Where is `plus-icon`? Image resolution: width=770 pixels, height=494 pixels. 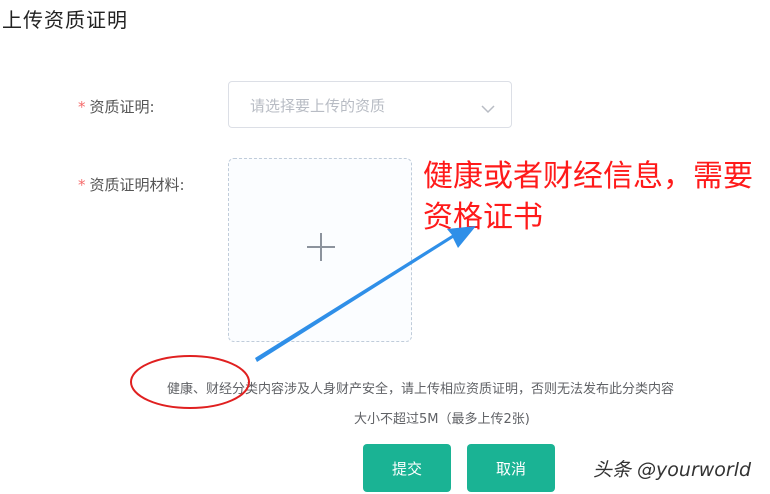 plus-icon is located at coordinates (321, 249).